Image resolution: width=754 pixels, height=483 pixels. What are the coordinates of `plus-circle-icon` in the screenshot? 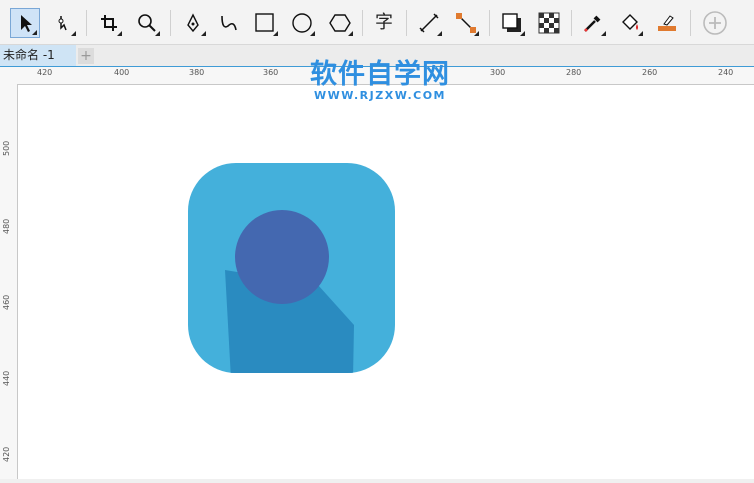 It's located at (715, 23).